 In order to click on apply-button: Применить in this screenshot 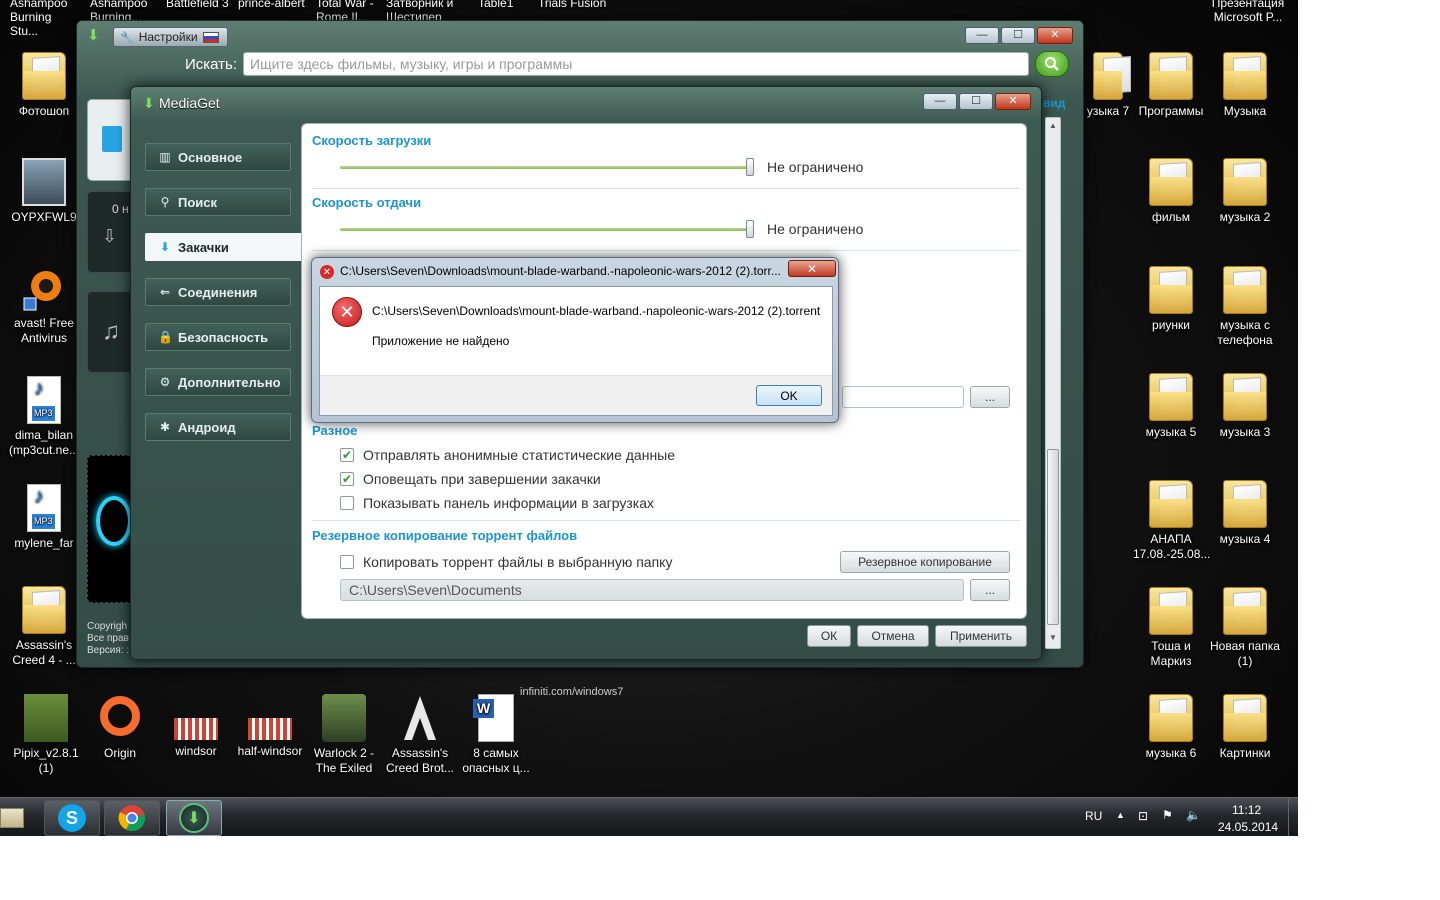, I will do `click(981, 636)`.